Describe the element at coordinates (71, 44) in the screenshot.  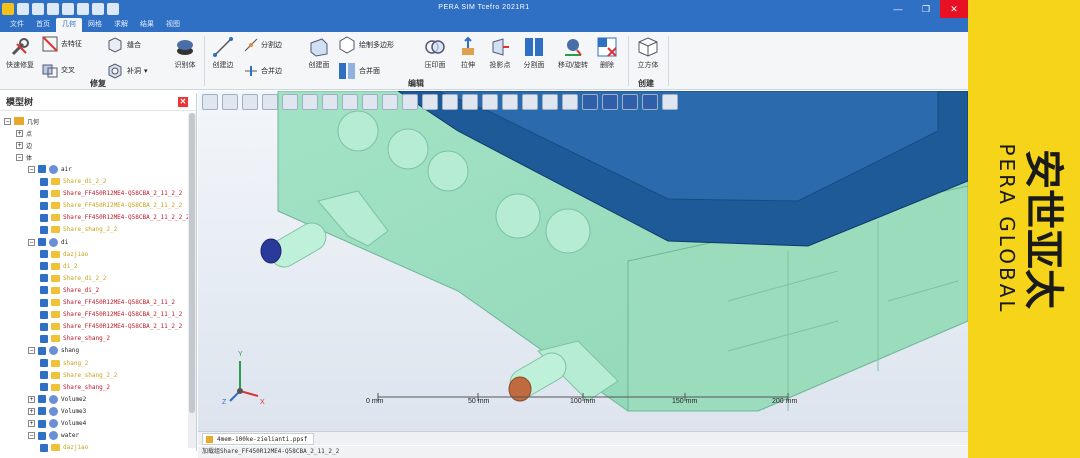
I see `remove-feature-button: 去特征` at that location.